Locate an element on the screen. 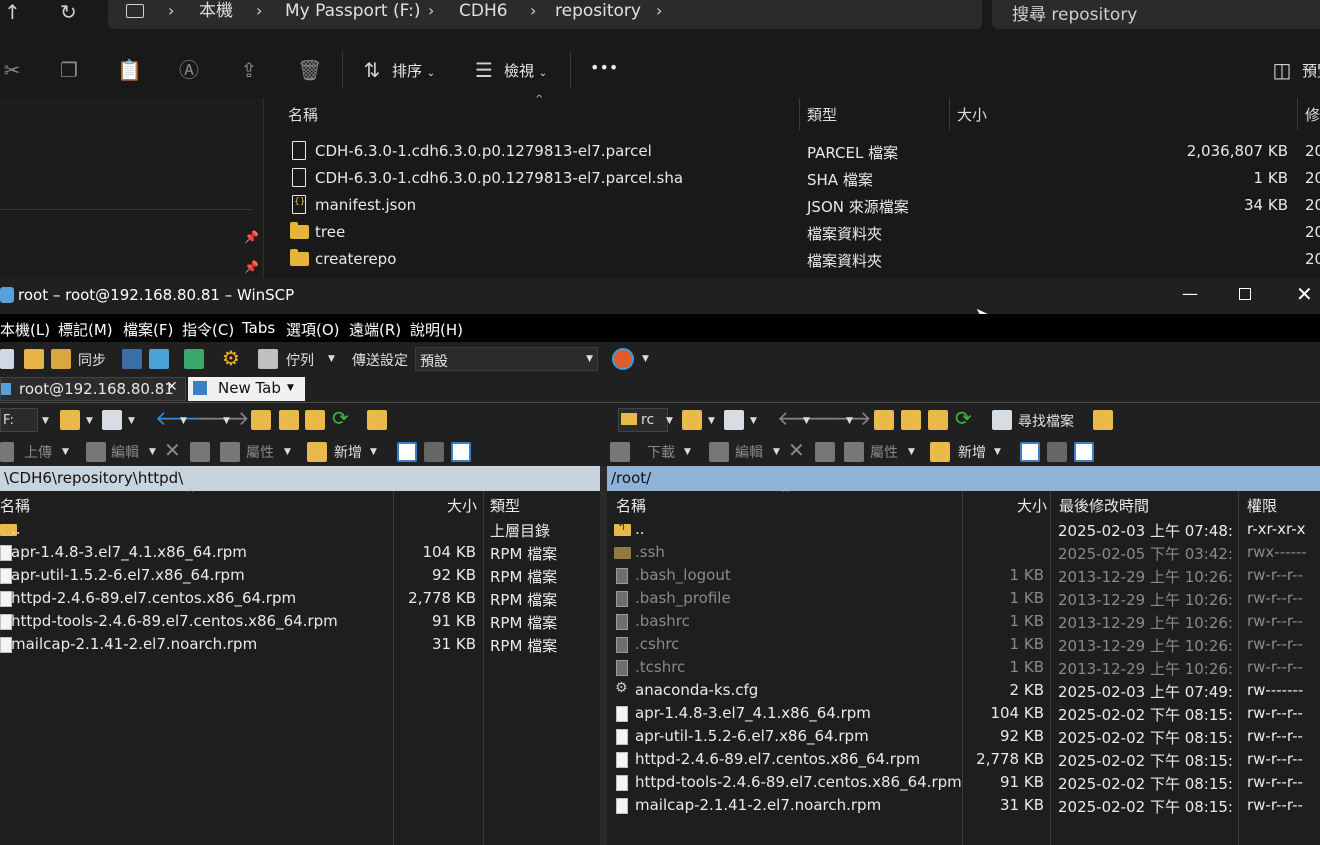  new-icon is located at coordinates (940, 452).